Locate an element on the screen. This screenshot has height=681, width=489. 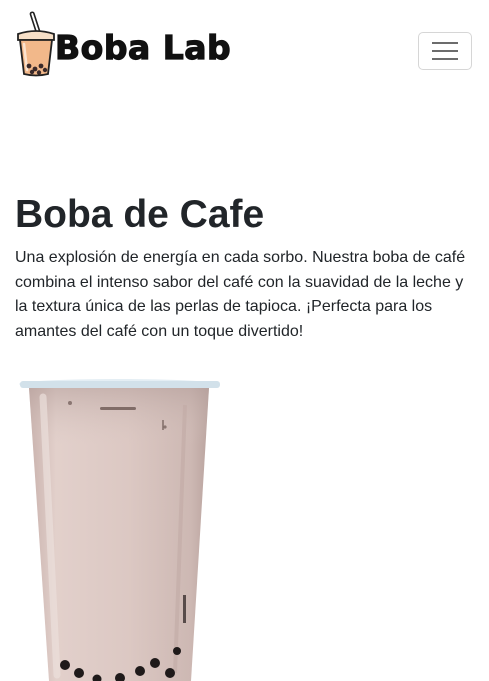
hamburger-menu-icon is located at coordinates (445, 51).